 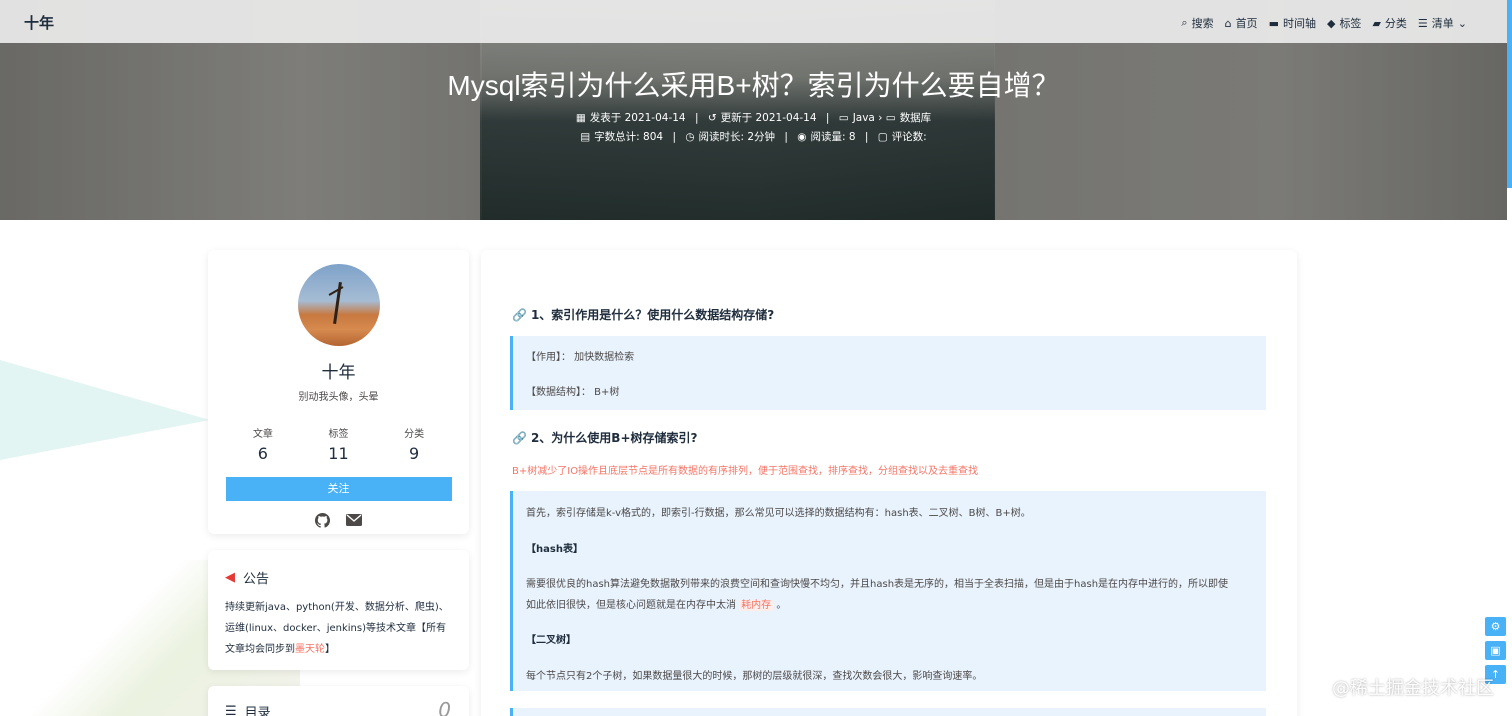 I want to click on nav-item-list: ☰ 清单 ⌄, so click(x=1442, y=23).